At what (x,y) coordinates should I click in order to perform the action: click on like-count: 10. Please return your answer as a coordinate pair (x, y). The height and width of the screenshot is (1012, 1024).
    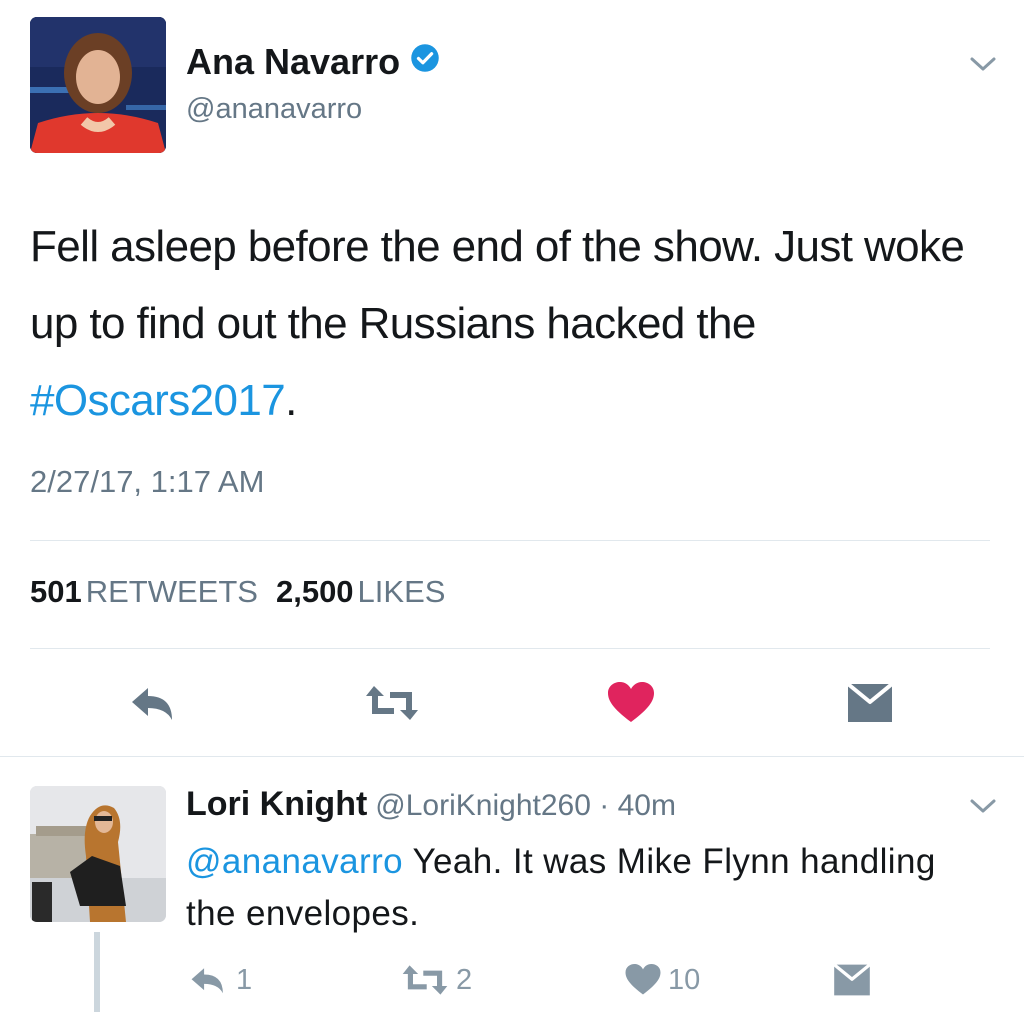
    Looking at the image, I should click on (684, 979).